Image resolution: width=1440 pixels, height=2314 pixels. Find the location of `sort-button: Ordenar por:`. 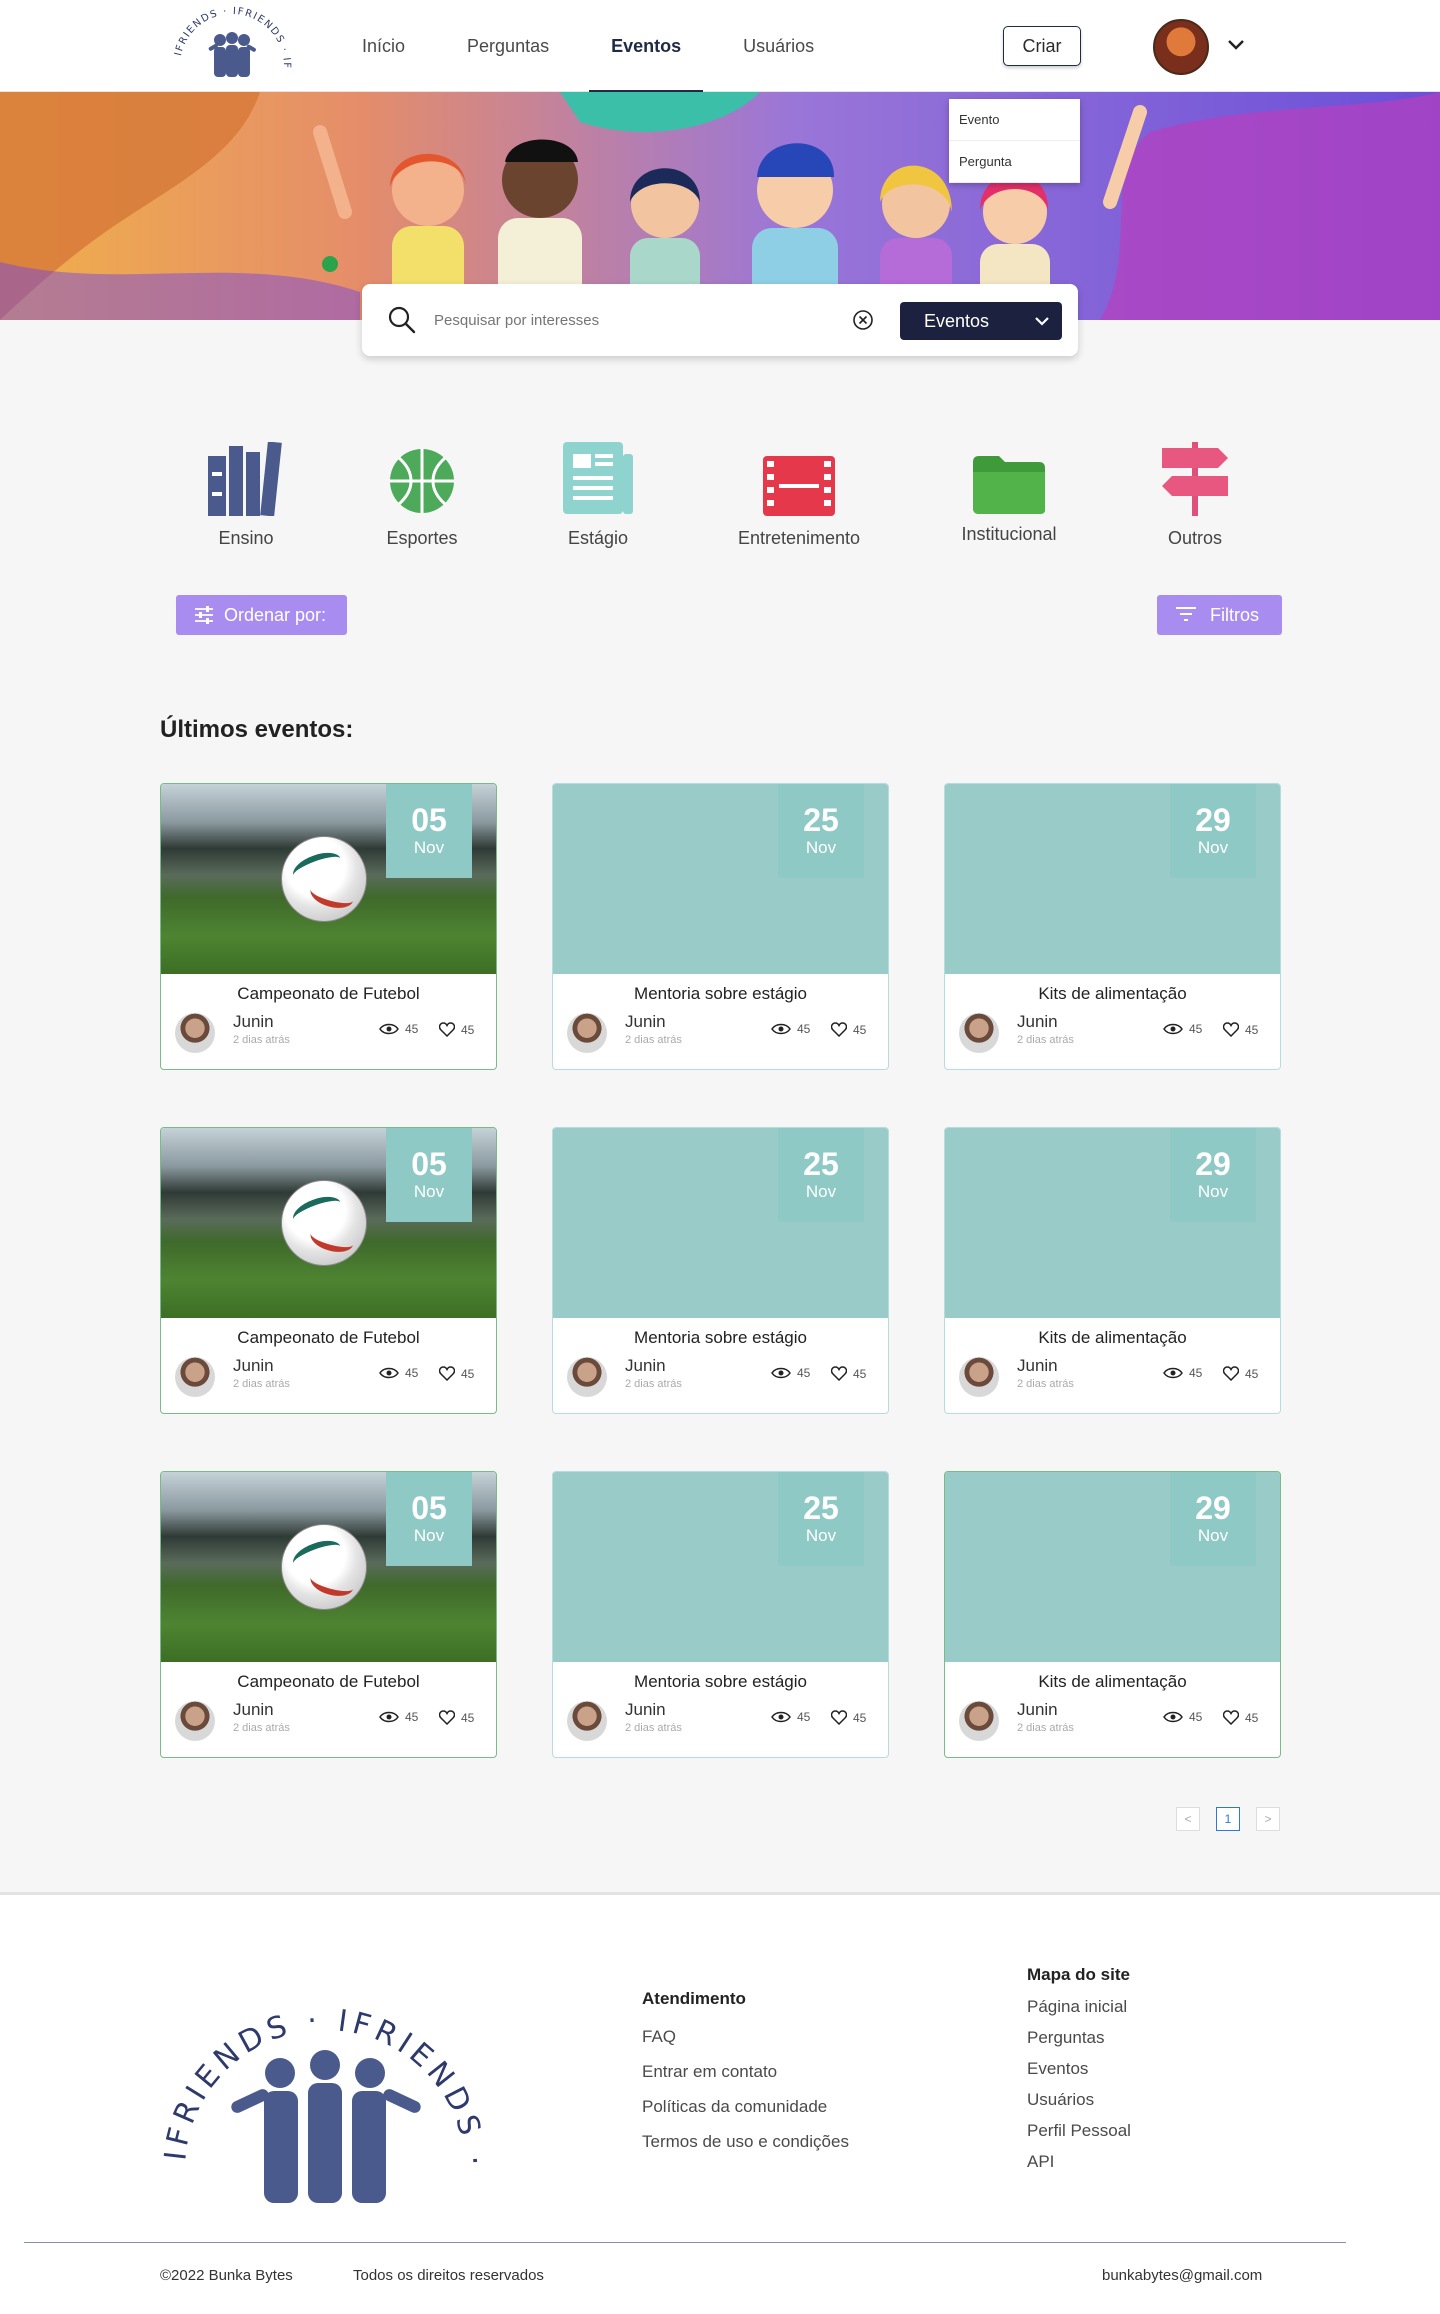

sort-button: Ordenar por: is located at coordinates (261, 615).